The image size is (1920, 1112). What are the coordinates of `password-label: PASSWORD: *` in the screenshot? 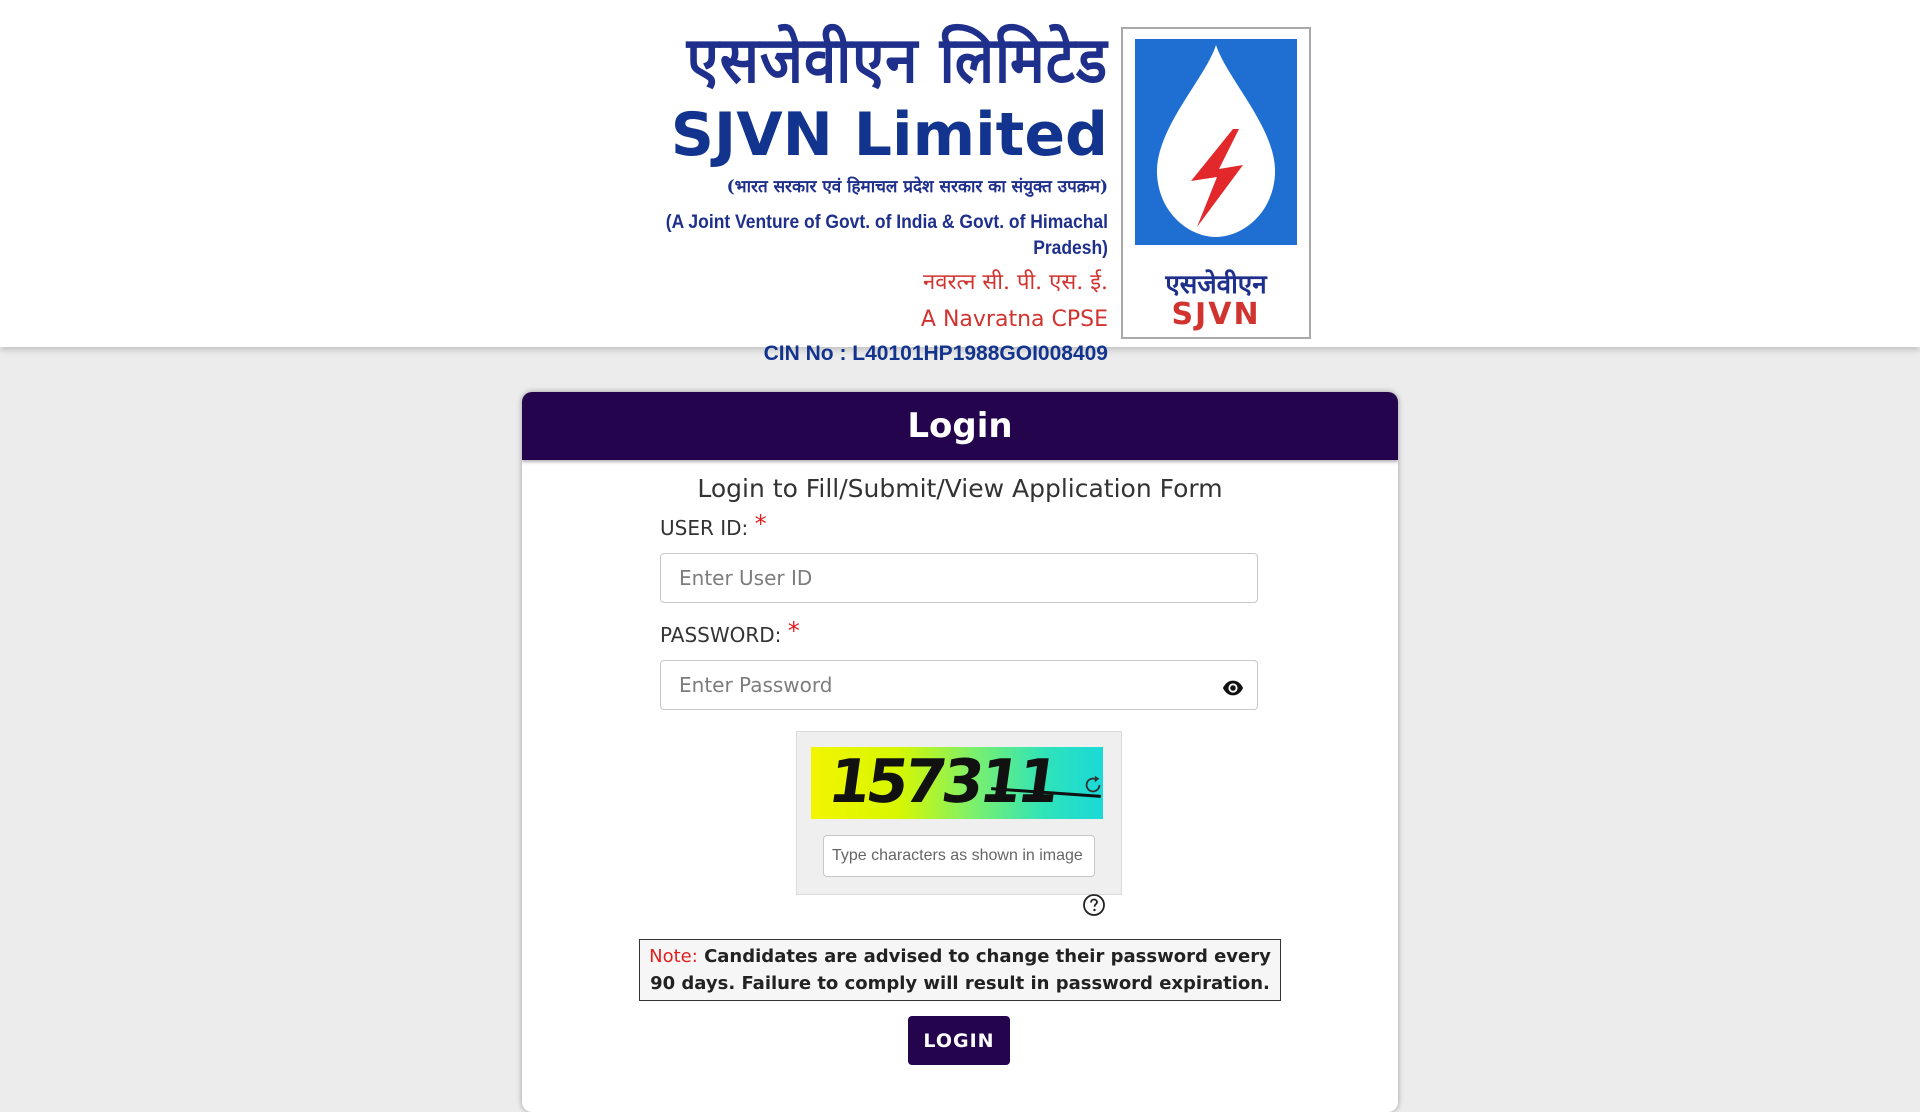 It's located at (730, 634).